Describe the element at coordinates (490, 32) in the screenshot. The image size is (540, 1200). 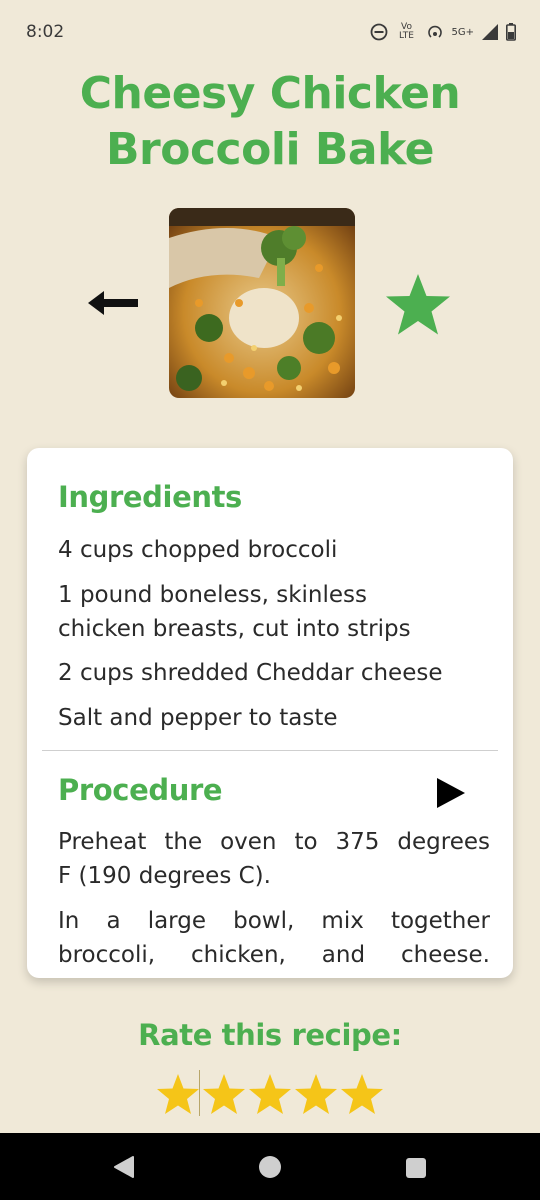
I see `signal-icon` at that location.